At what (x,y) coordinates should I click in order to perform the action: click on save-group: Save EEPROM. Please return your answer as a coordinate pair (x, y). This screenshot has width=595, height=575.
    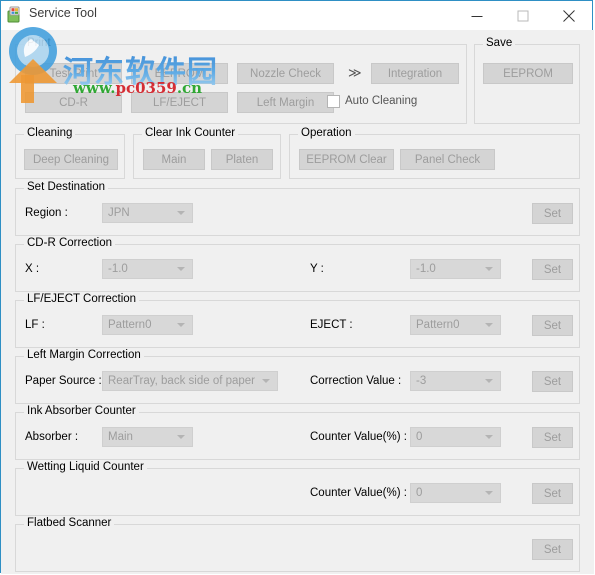
    Looking at the image, I should click on (527, 80).